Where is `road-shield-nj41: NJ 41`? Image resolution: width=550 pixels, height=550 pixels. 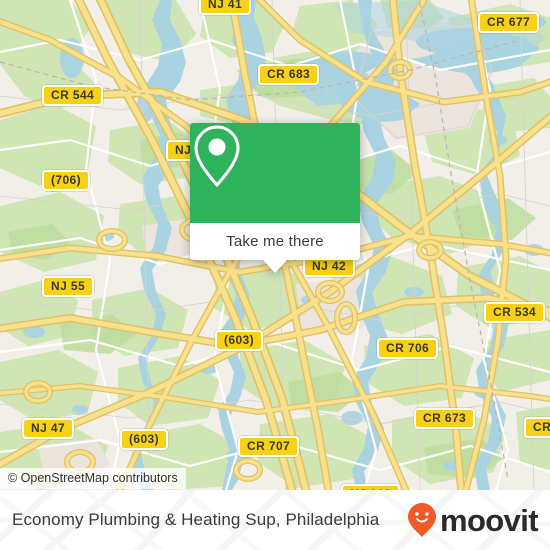 road-shield-nj41: NJ 41 is located at coordinates (225, 7).